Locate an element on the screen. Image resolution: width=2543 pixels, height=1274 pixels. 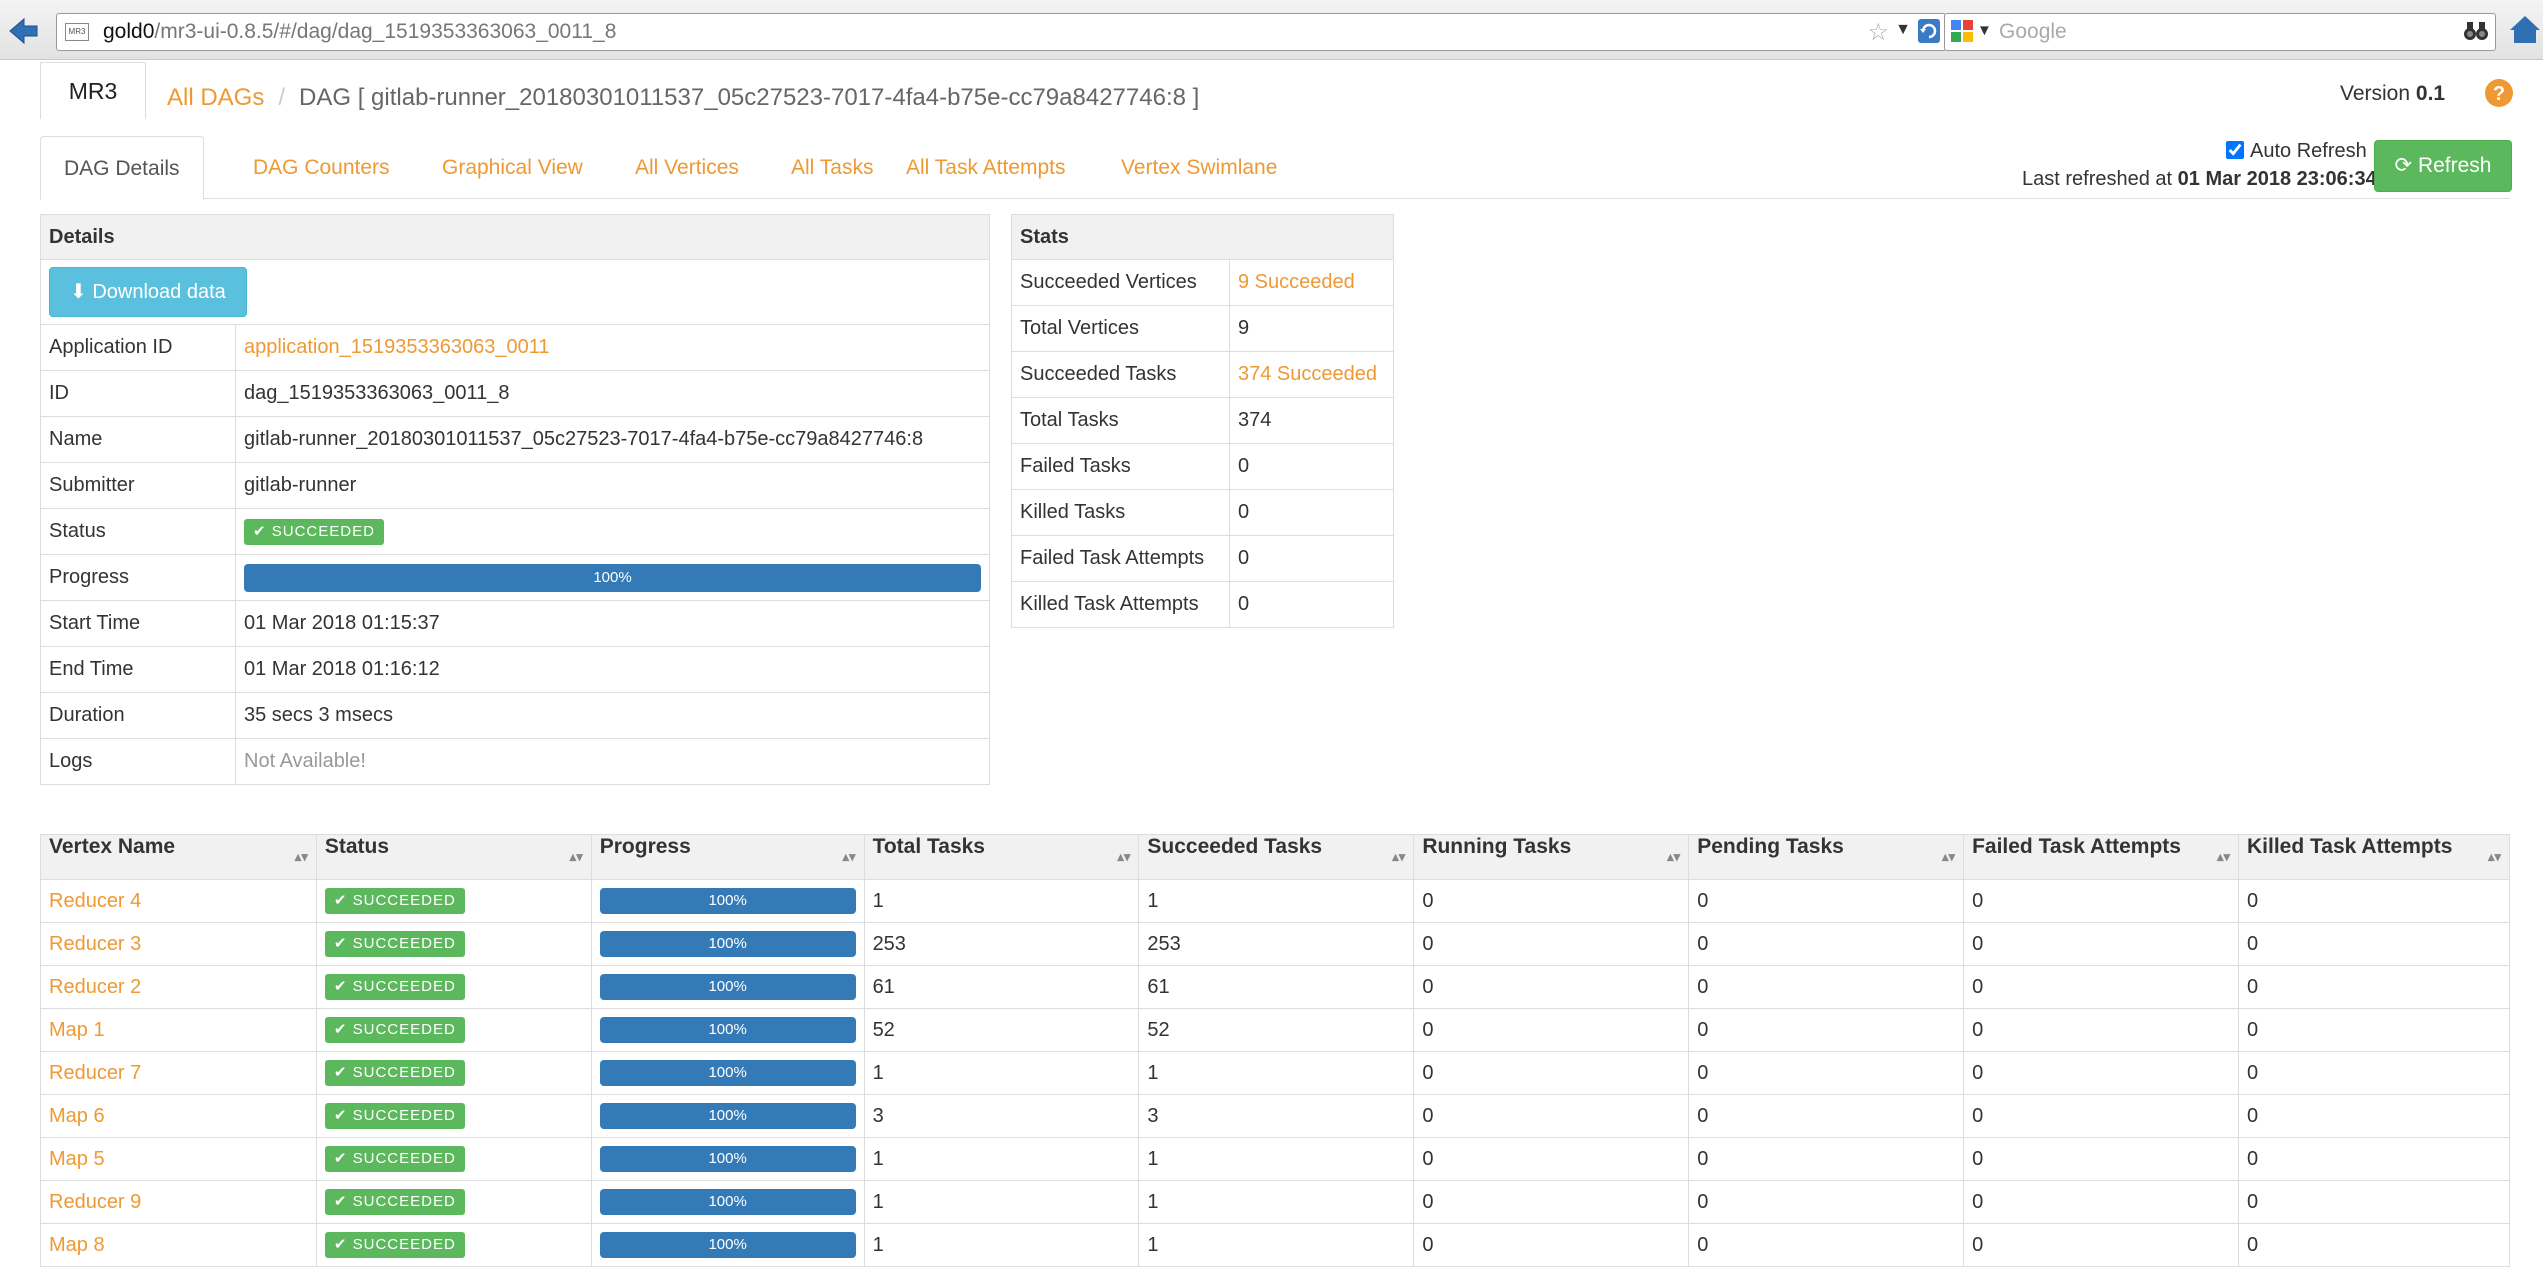
column-header-vertex-name: Vertex Name ▴▾ is located at coordinates (178, 857).